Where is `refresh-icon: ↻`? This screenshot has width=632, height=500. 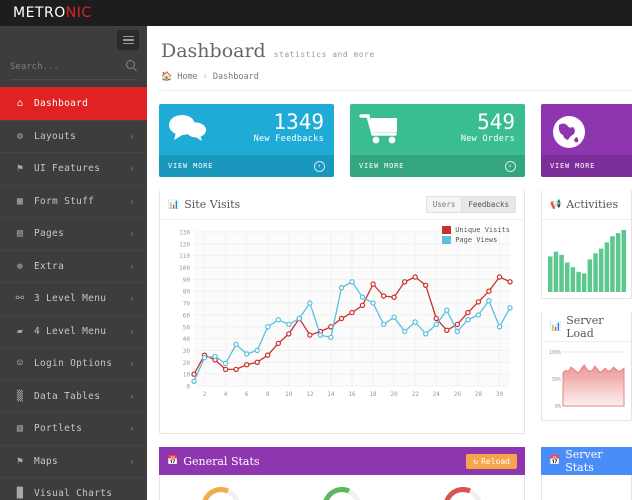 refresh-icon: ↻ is located at coordinates (476, 461).